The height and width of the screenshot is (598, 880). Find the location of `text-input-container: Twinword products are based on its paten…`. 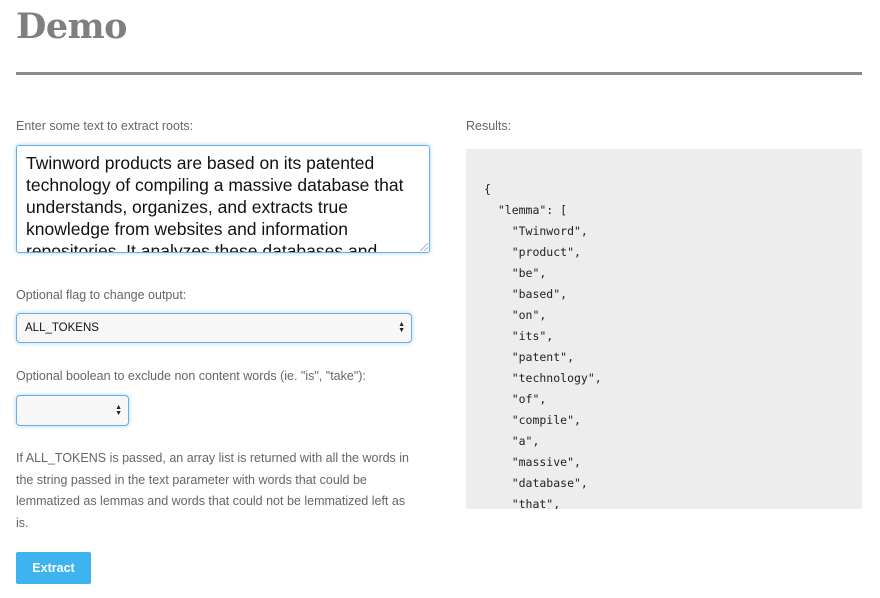

text-input-container: Twinword products are based on its paten… is located at coordinates (223, 199).